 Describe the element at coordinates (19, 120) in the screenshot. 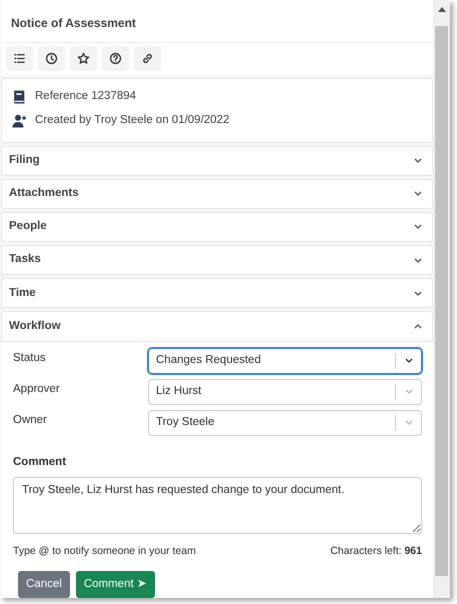

I see `user-add-icon` at that location.